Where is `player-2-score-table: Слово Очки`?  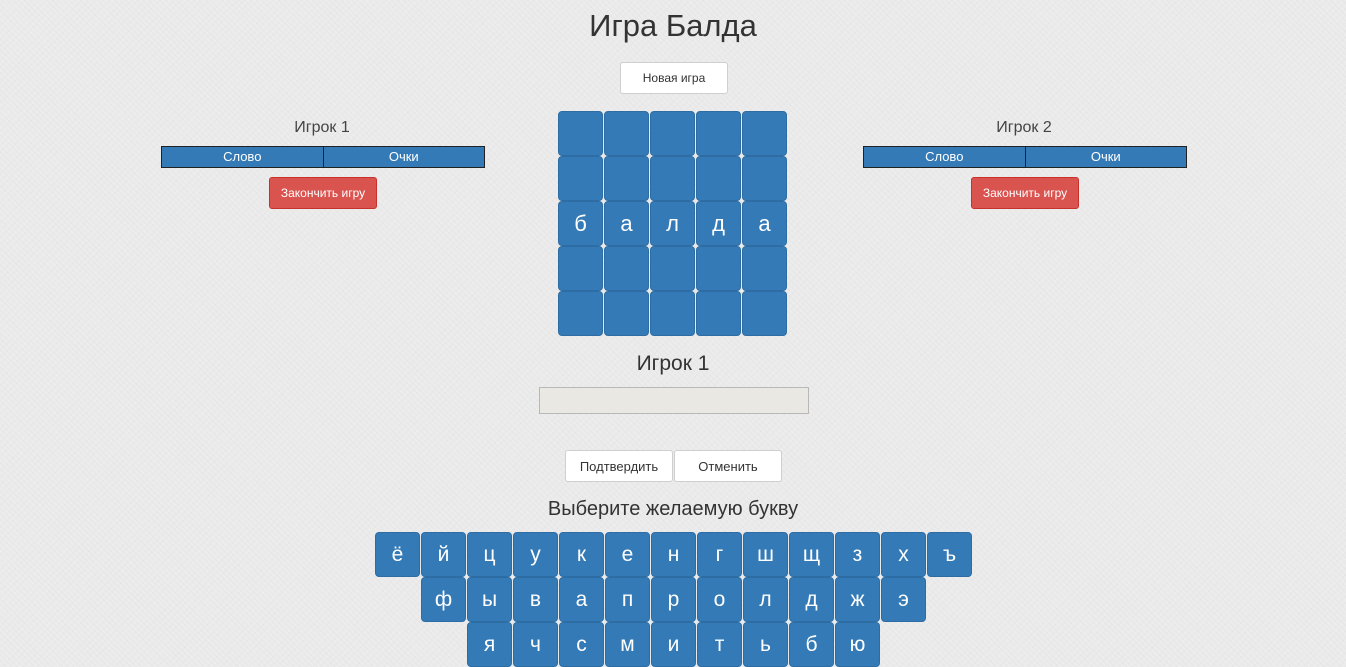 player-2-score-table: Слово Очки is located at coordinates (1025, 157).